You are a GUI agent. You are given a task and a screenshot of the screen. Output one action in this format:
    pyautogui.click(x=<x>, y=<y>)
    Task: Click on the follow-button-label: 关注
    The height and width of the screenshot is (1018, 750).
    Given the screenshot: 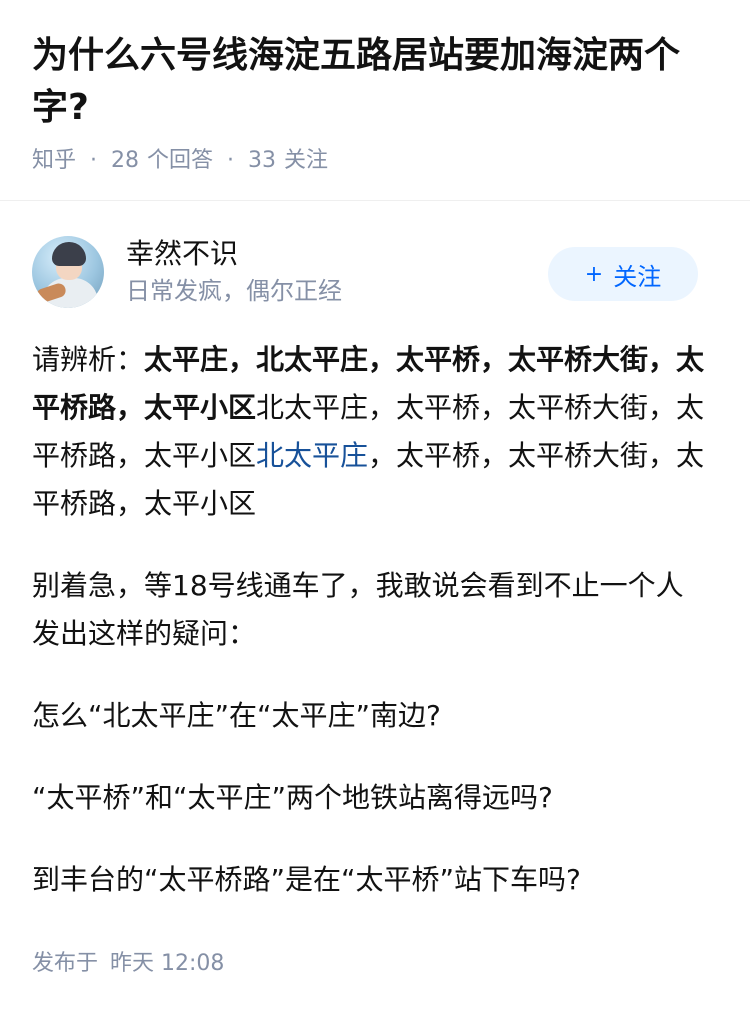 What is the action you would take?
    pyautogui.click(x=637, y=276)
    